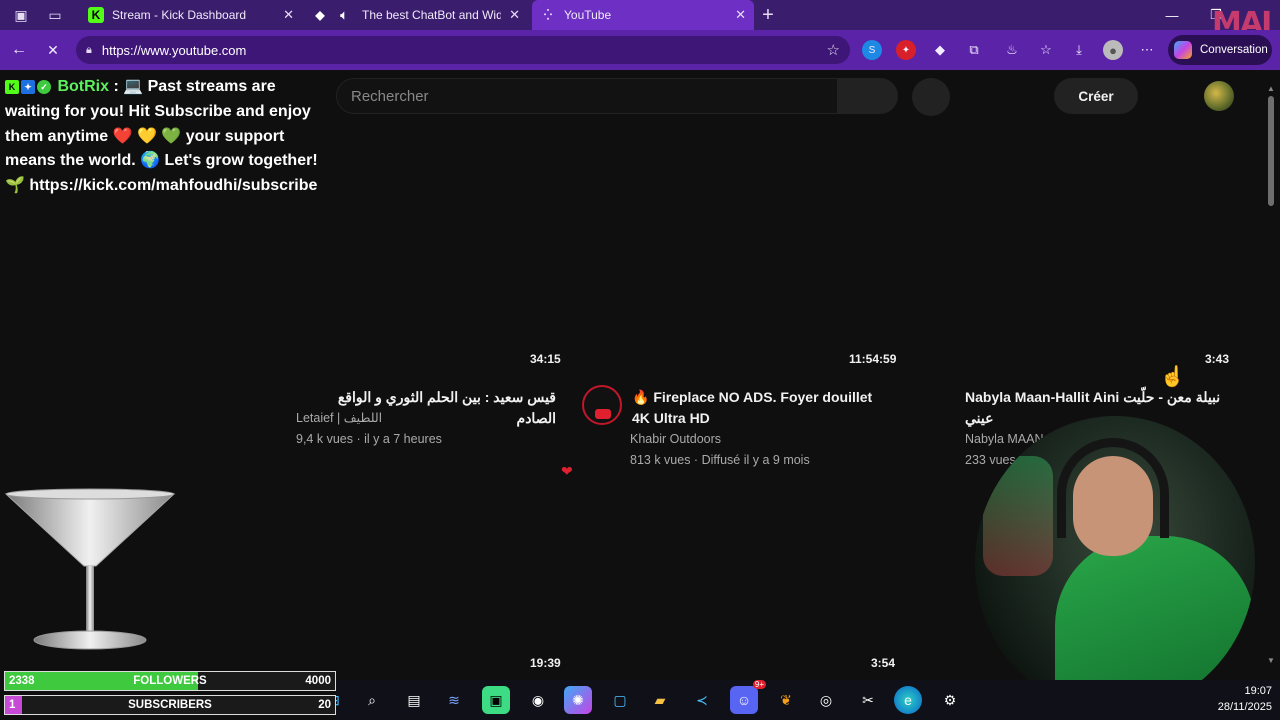 The height and width of the screenshot is (720, 1280). What do you see at coordinates (1258, 691) in the screenshot?
I see `clock-time: 19:07` at bounding box center [1258, 691].